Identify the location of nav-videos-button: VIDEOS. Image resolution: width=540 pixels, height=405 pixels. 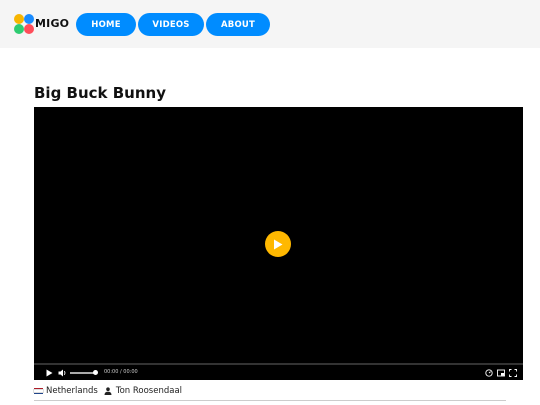
(171, 24).